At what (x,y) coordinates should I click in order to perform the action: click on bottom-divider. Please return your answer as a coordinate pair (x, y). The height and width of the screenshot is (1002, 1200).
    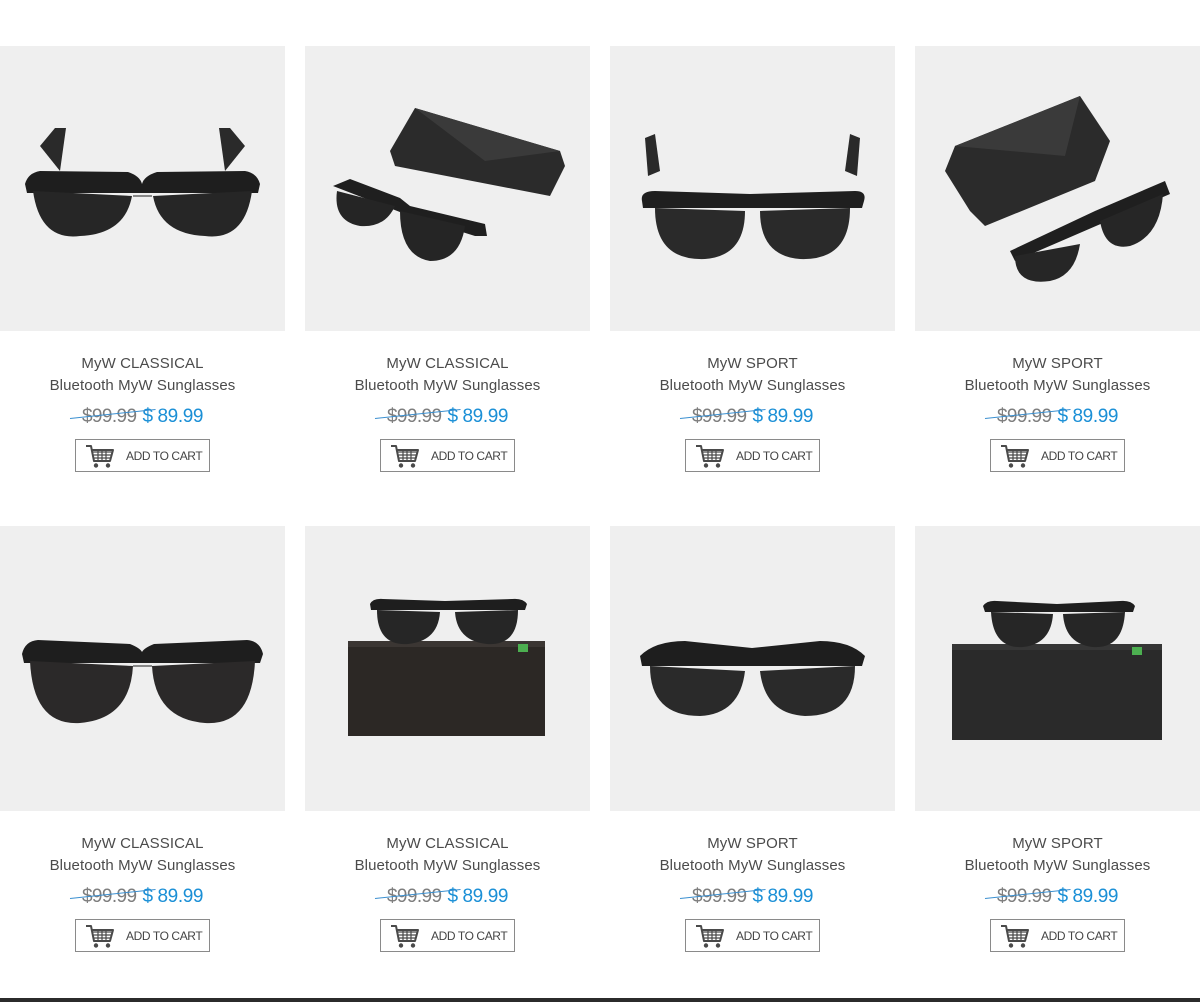
    Looking at the image, I should click on (600, 1000).